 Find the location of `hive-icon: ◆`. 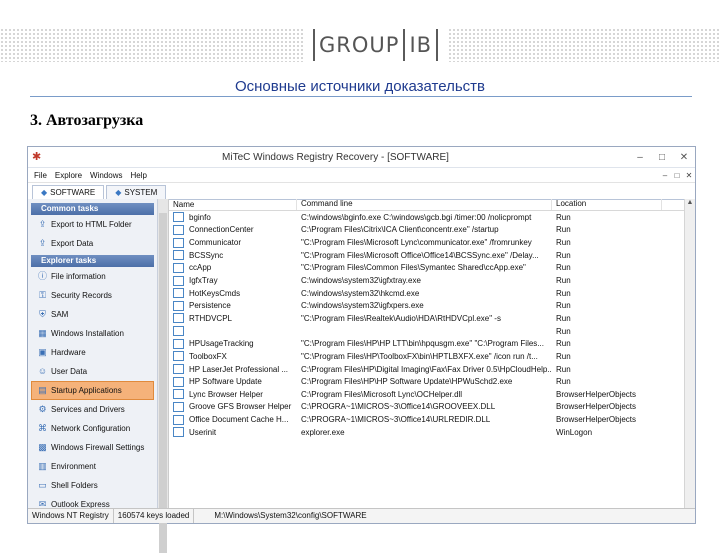

hive-icon: ◆ is located at coordinates (118, 192).